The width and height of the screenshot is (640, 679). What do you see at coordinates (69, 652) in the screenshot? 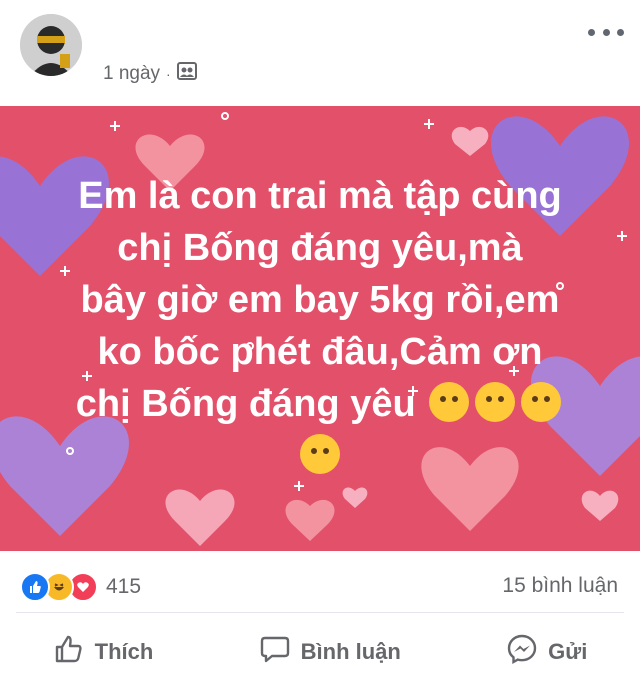
I see `thumbs-up-icon` at bounding box center [69, 652].